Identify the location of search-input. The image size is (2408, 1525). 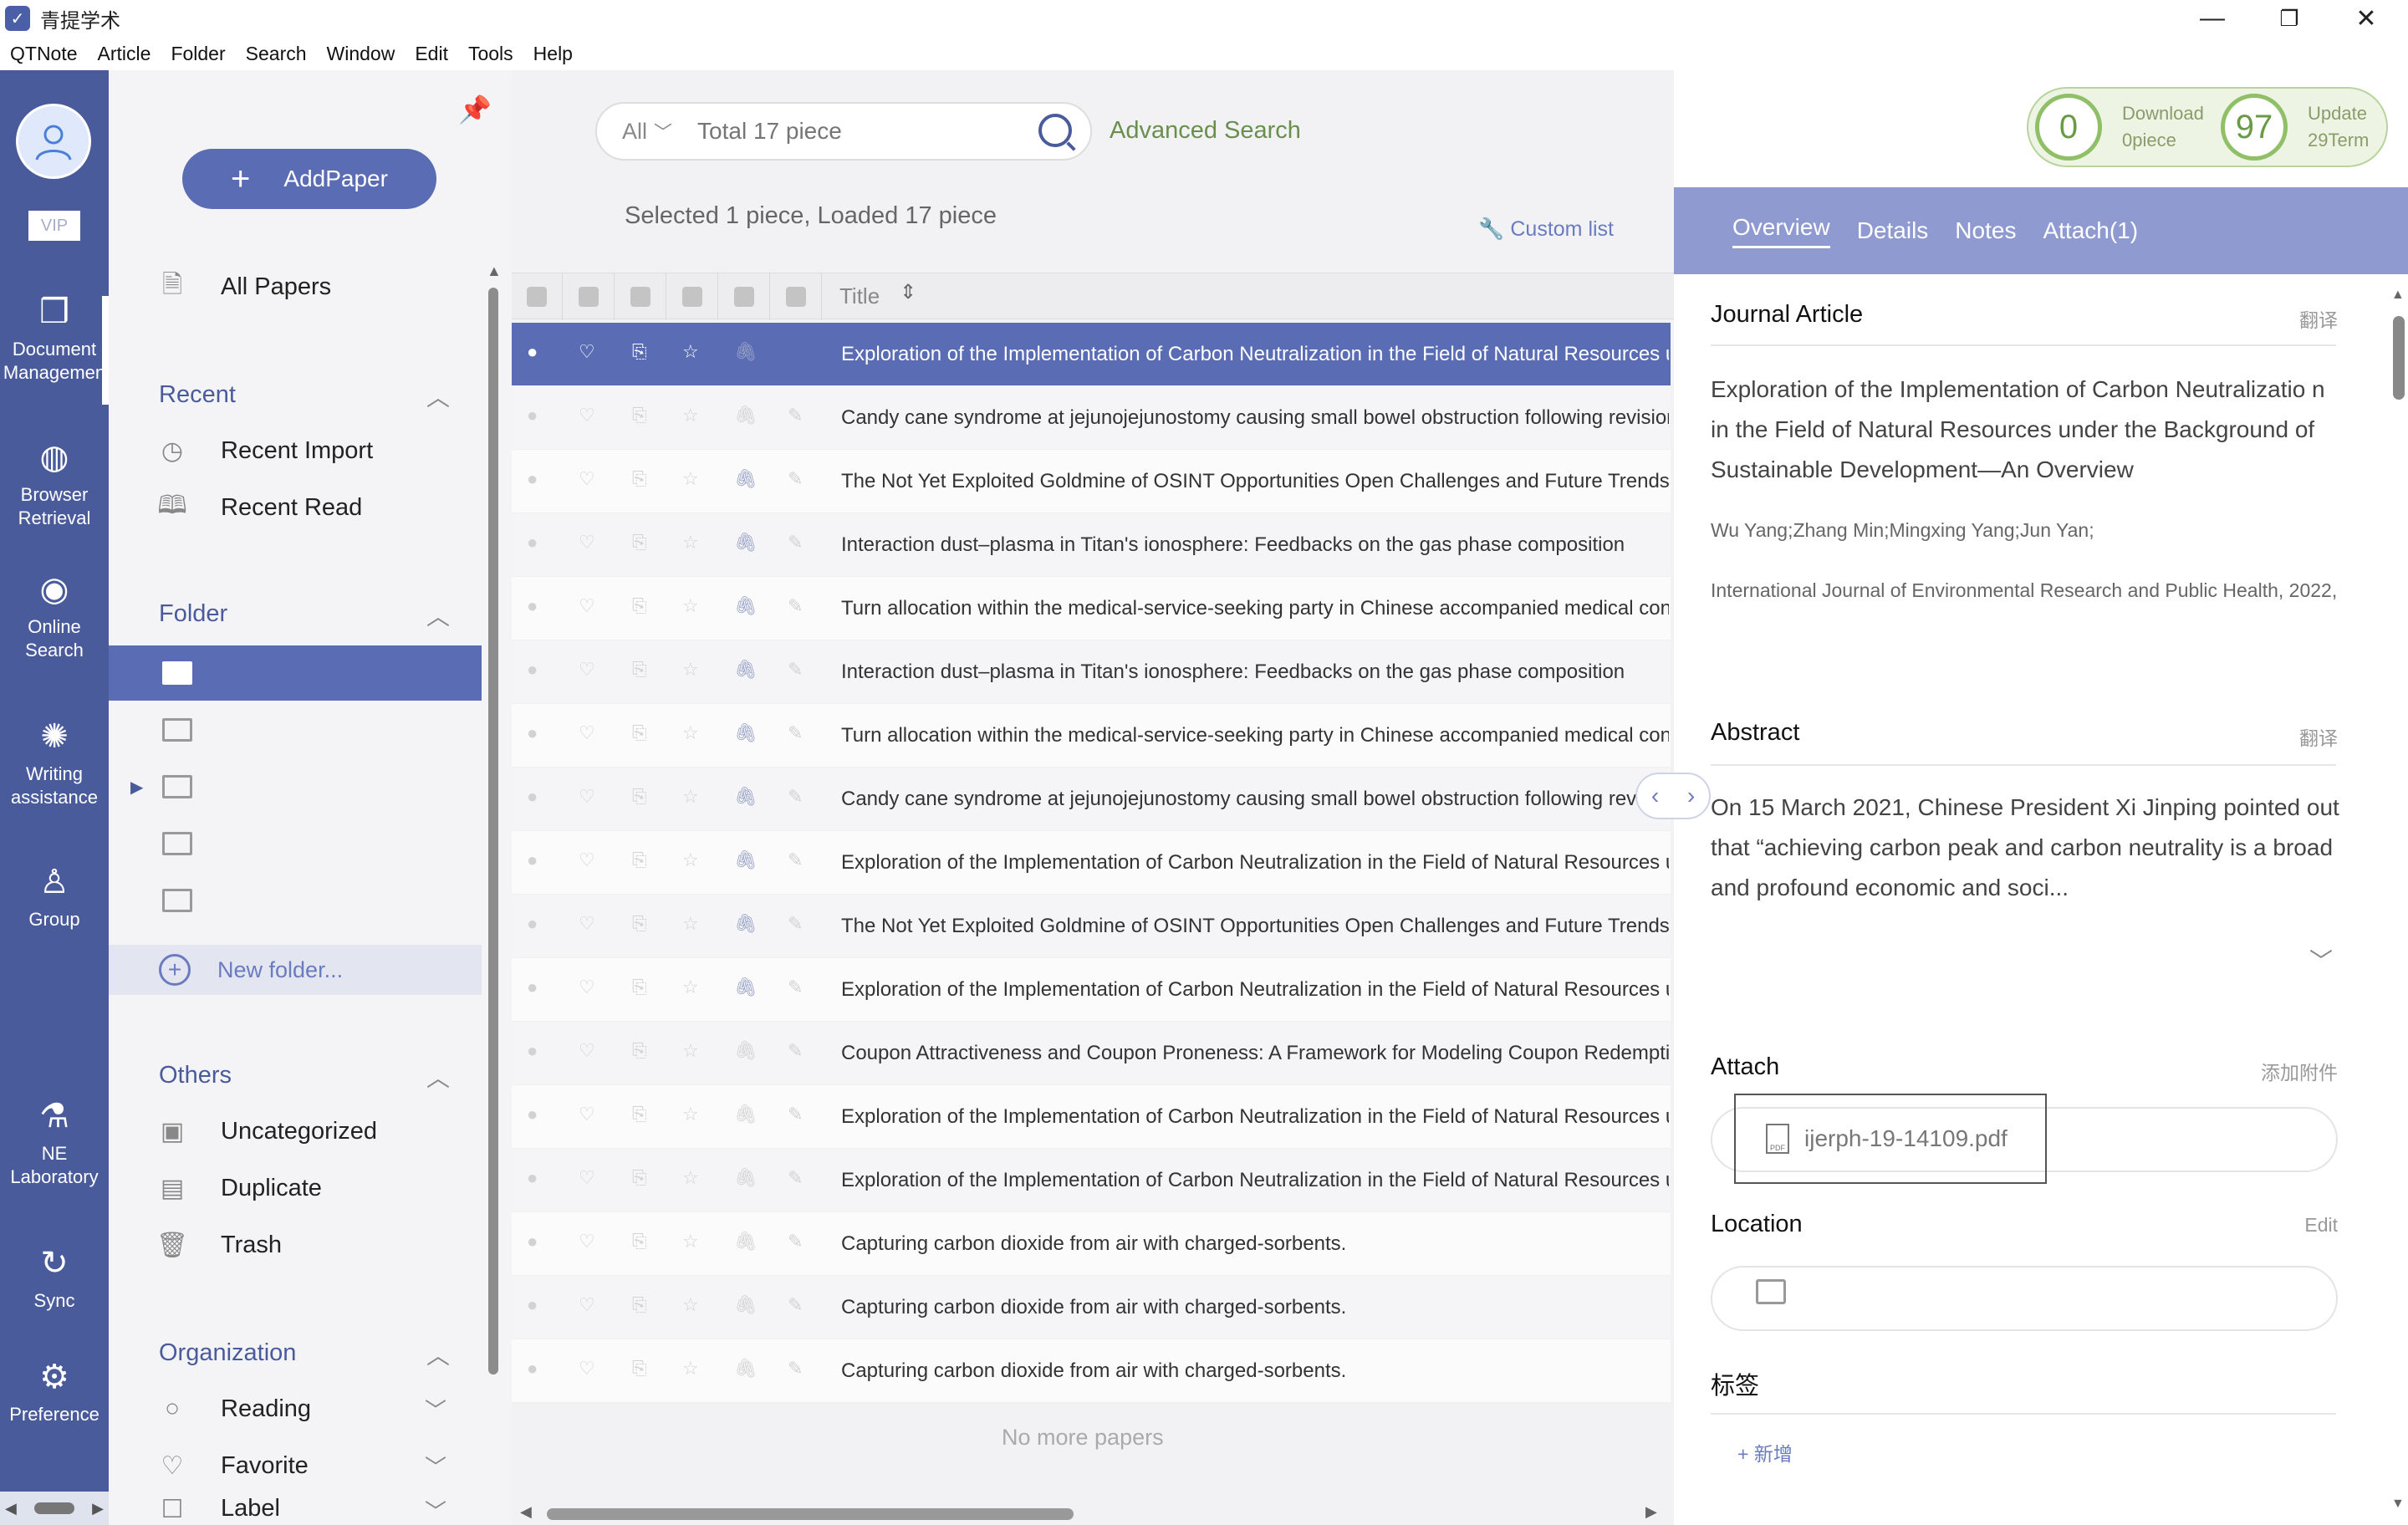
(848, 131).